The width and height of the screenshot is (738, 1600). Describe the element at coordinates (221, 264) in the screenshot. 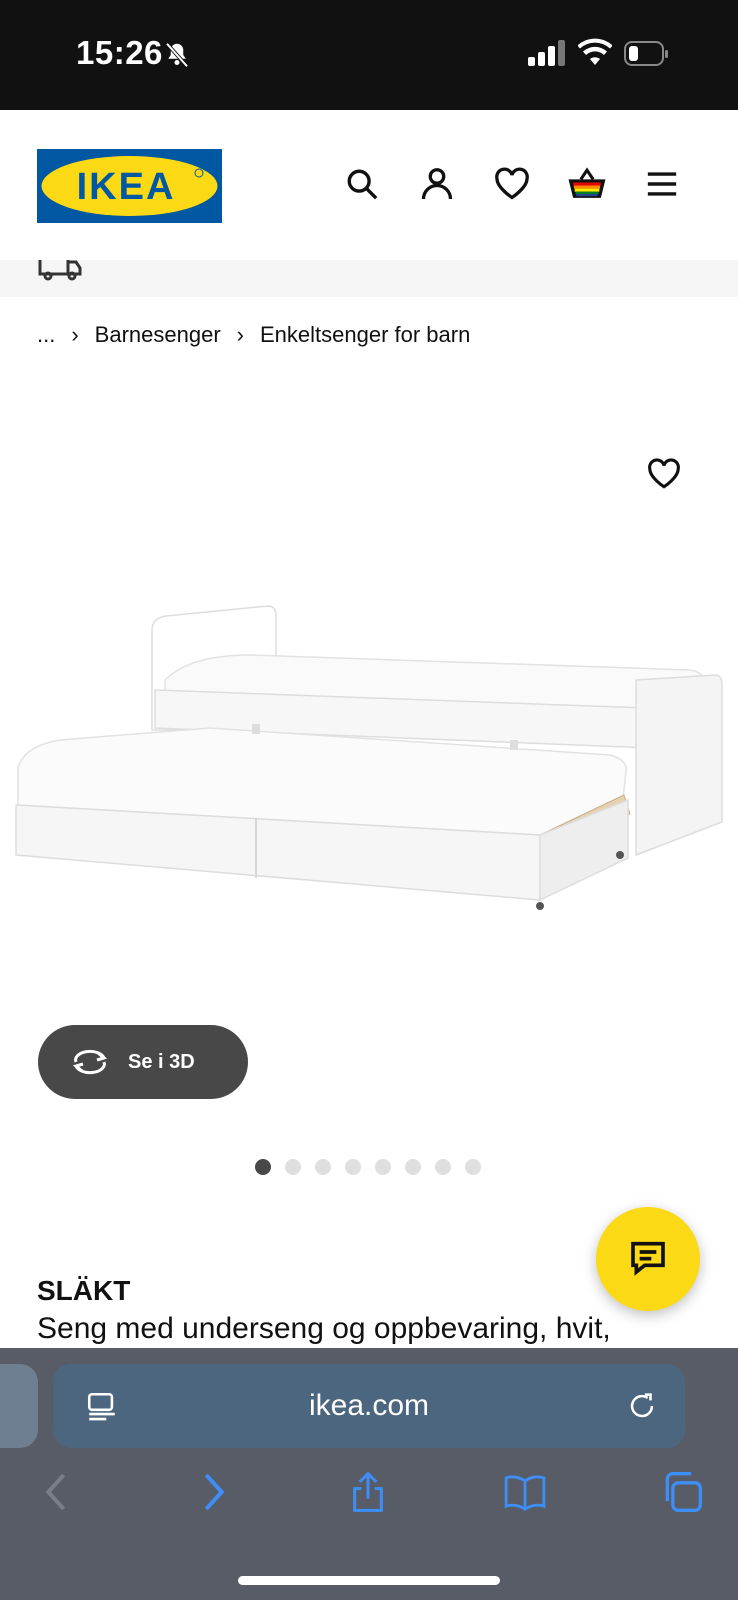

I see `info-banner-link` at that location.